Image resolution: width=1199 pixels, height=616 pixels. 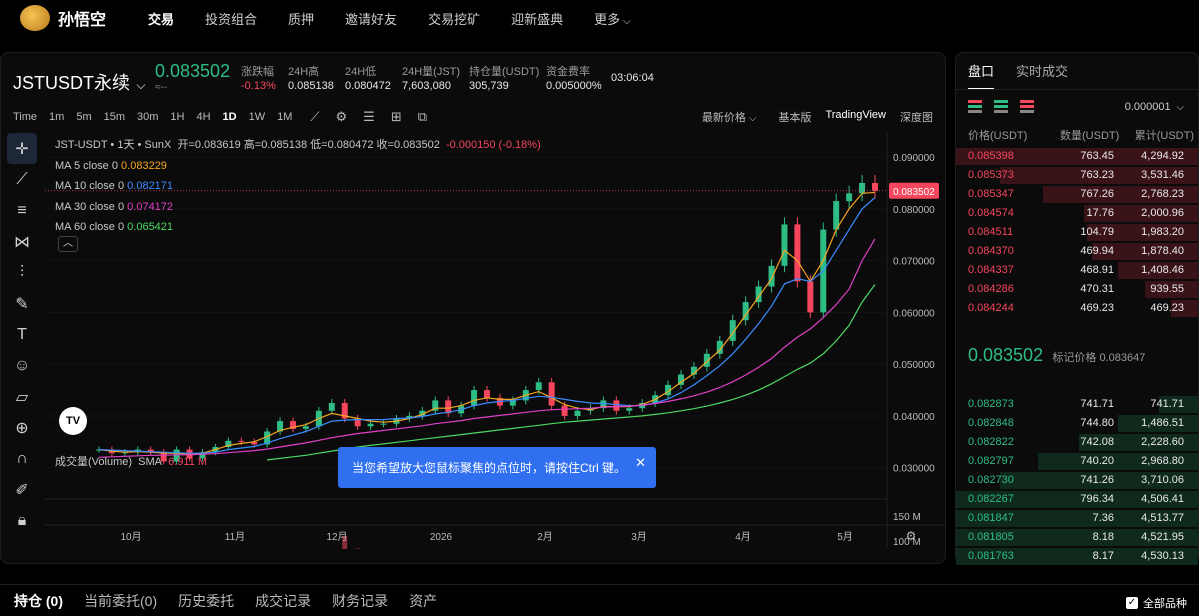 I want to click on orderbook-row: 0.084370 469.94 1,878.40, so click(x=1077, y=251).